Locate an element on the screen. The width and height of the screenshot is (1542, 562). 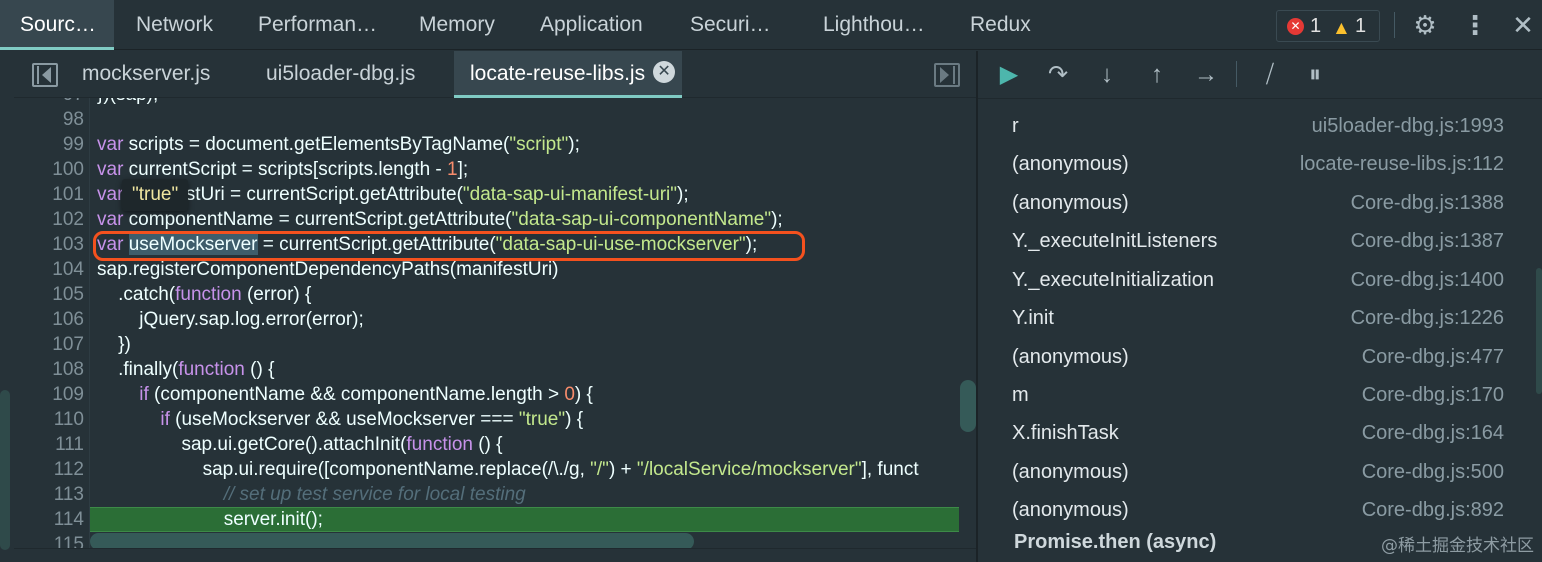
tab-network: Network is located at coordinates (174, 25).